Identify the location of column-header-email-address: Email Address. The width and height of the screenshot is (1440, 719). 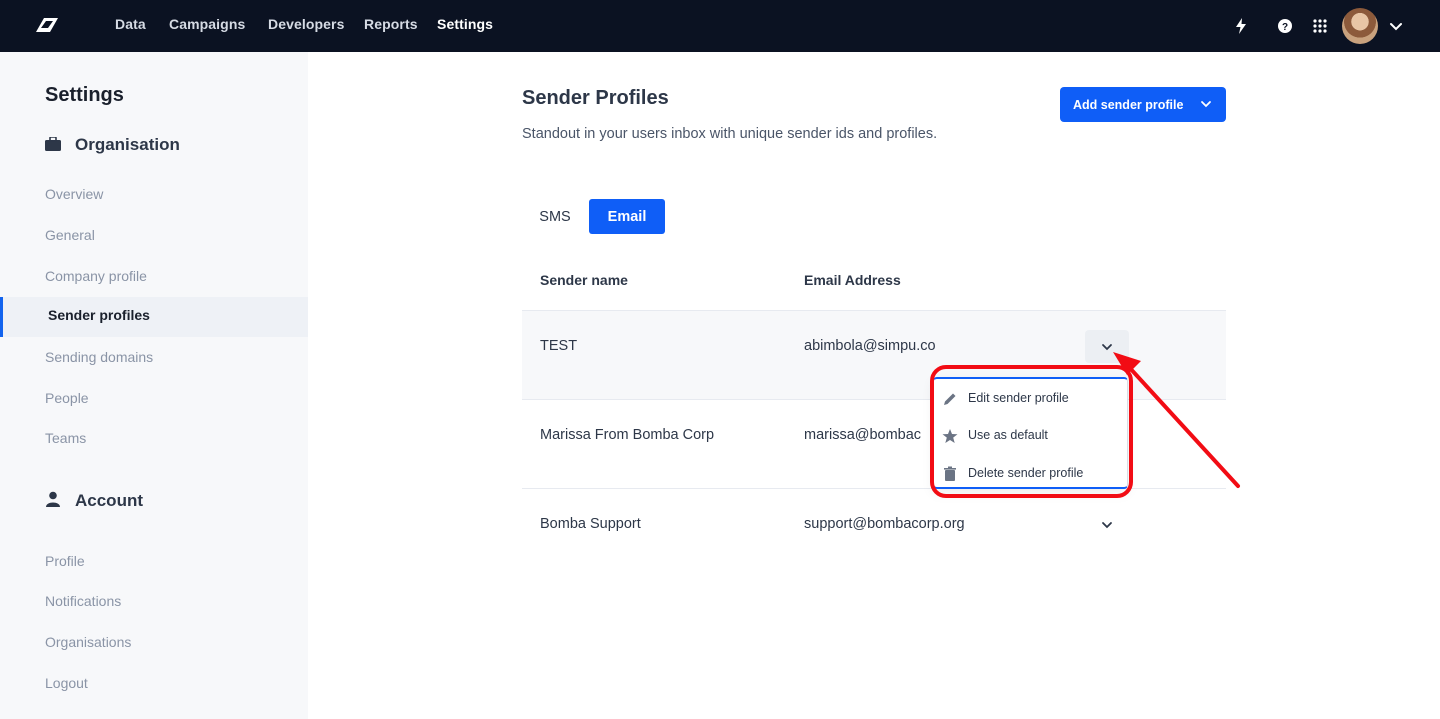
(852, 280).